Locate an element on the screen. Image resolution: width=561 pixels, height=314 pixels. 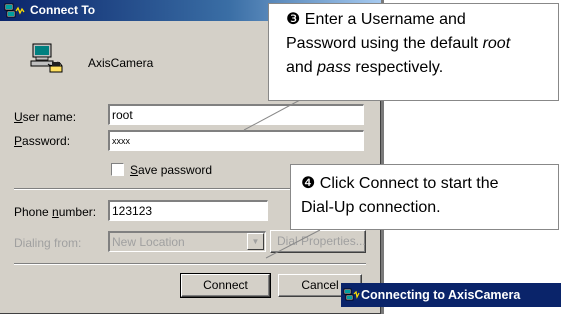
callout-step-4-line-1: ❹ Click Connect to start the is located at coordinates (400, 183).